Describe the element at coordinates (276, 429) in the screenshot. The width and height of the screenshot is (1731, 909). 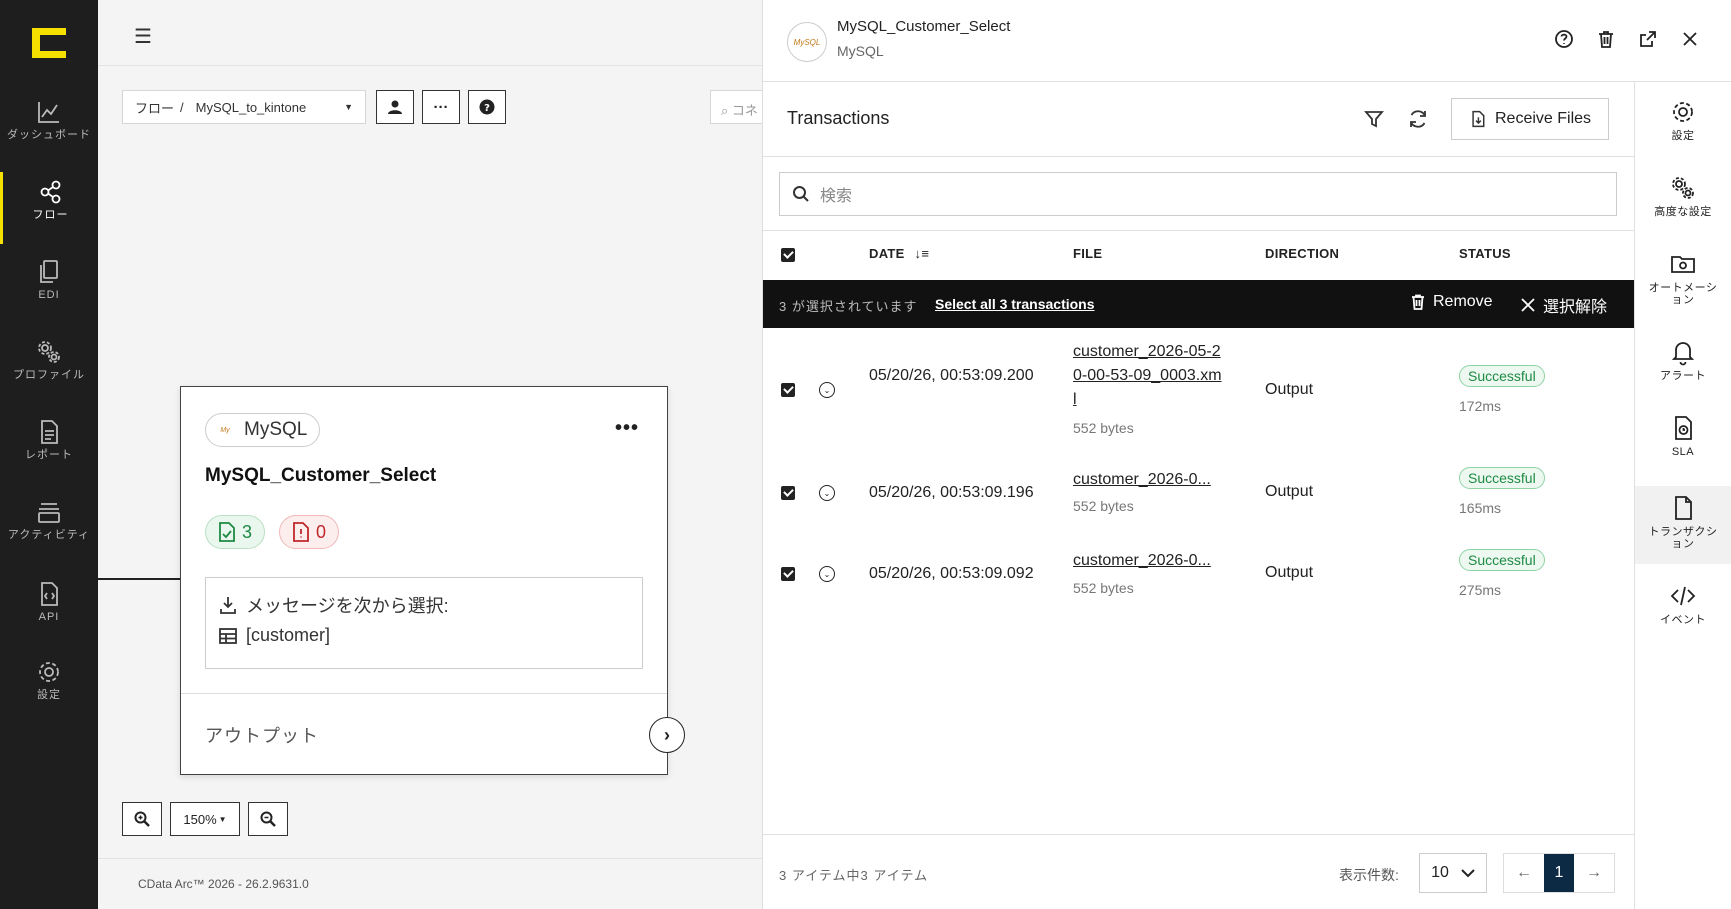
I see `chip-label: MySQL` at that location.